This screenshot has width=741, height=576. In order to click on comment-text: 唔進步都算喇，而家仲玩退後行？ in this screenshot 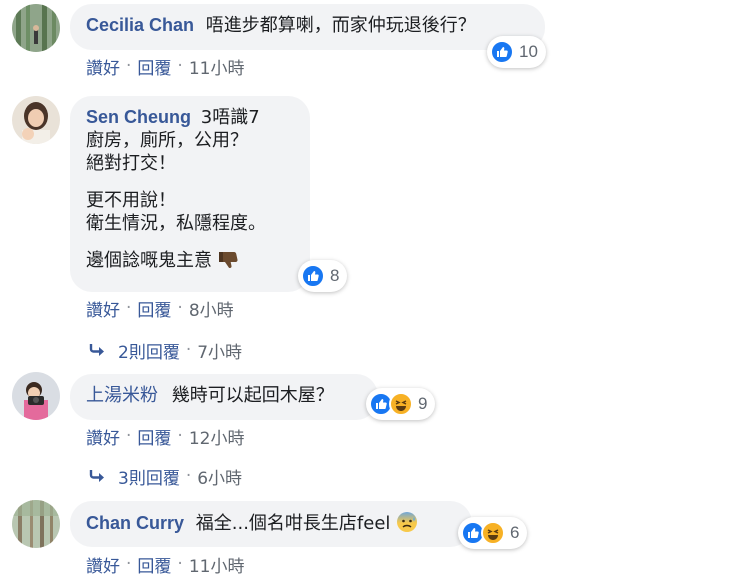, I will do `click(340, 25)`.